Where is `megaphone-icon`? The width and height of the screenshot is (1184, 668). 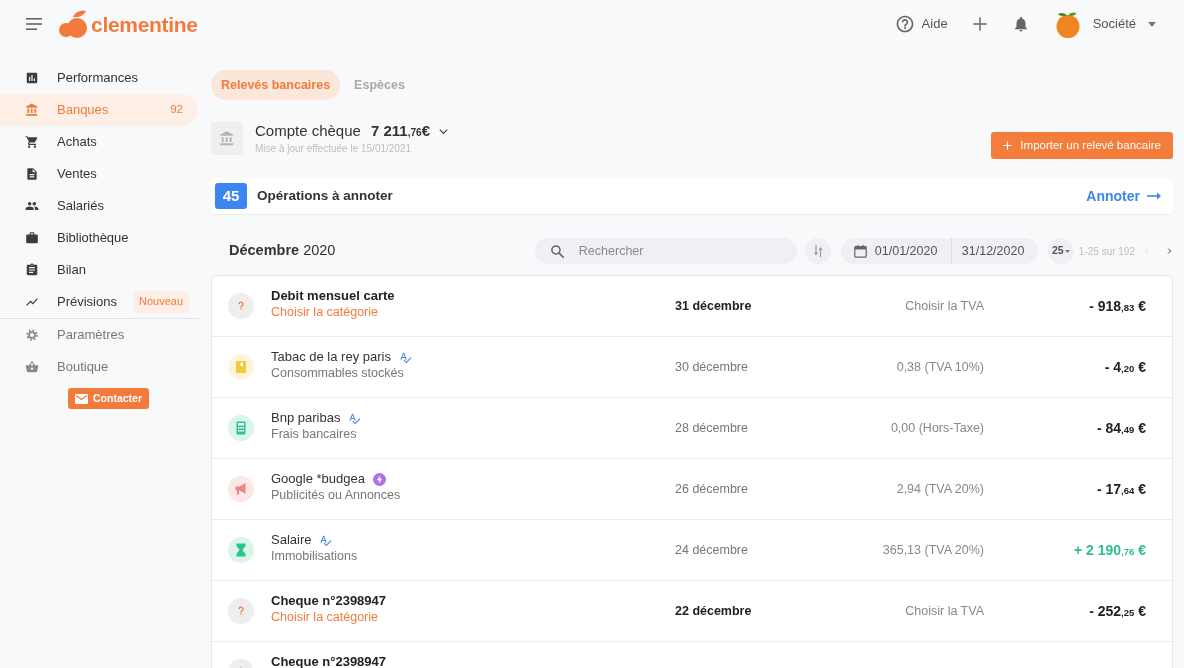
megaphone-icon is located at coordinates (241, 489).